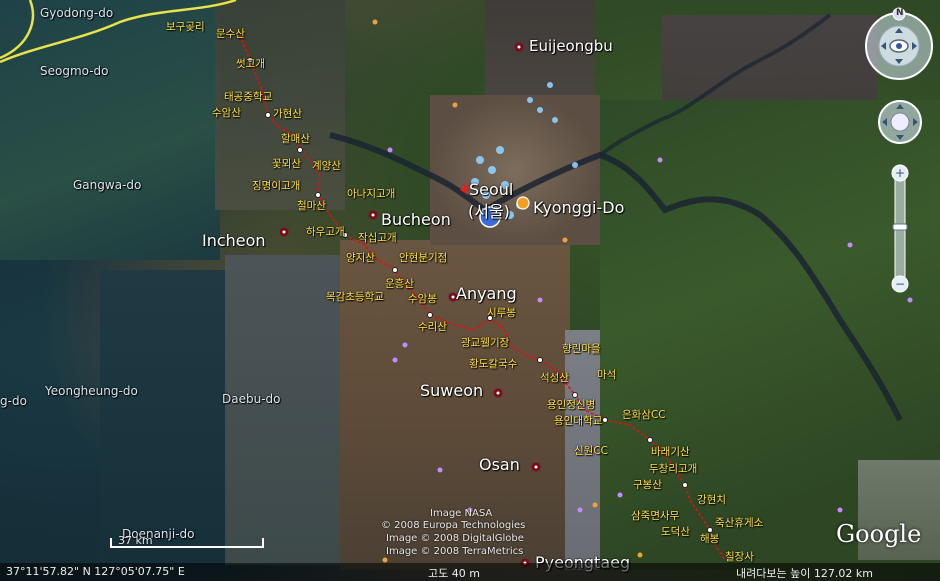 The width and height of the screenshot is (940, 581). Describe the element at coordinates (879, 534) in the screenshot. I see `google-logo: Google` at that location.